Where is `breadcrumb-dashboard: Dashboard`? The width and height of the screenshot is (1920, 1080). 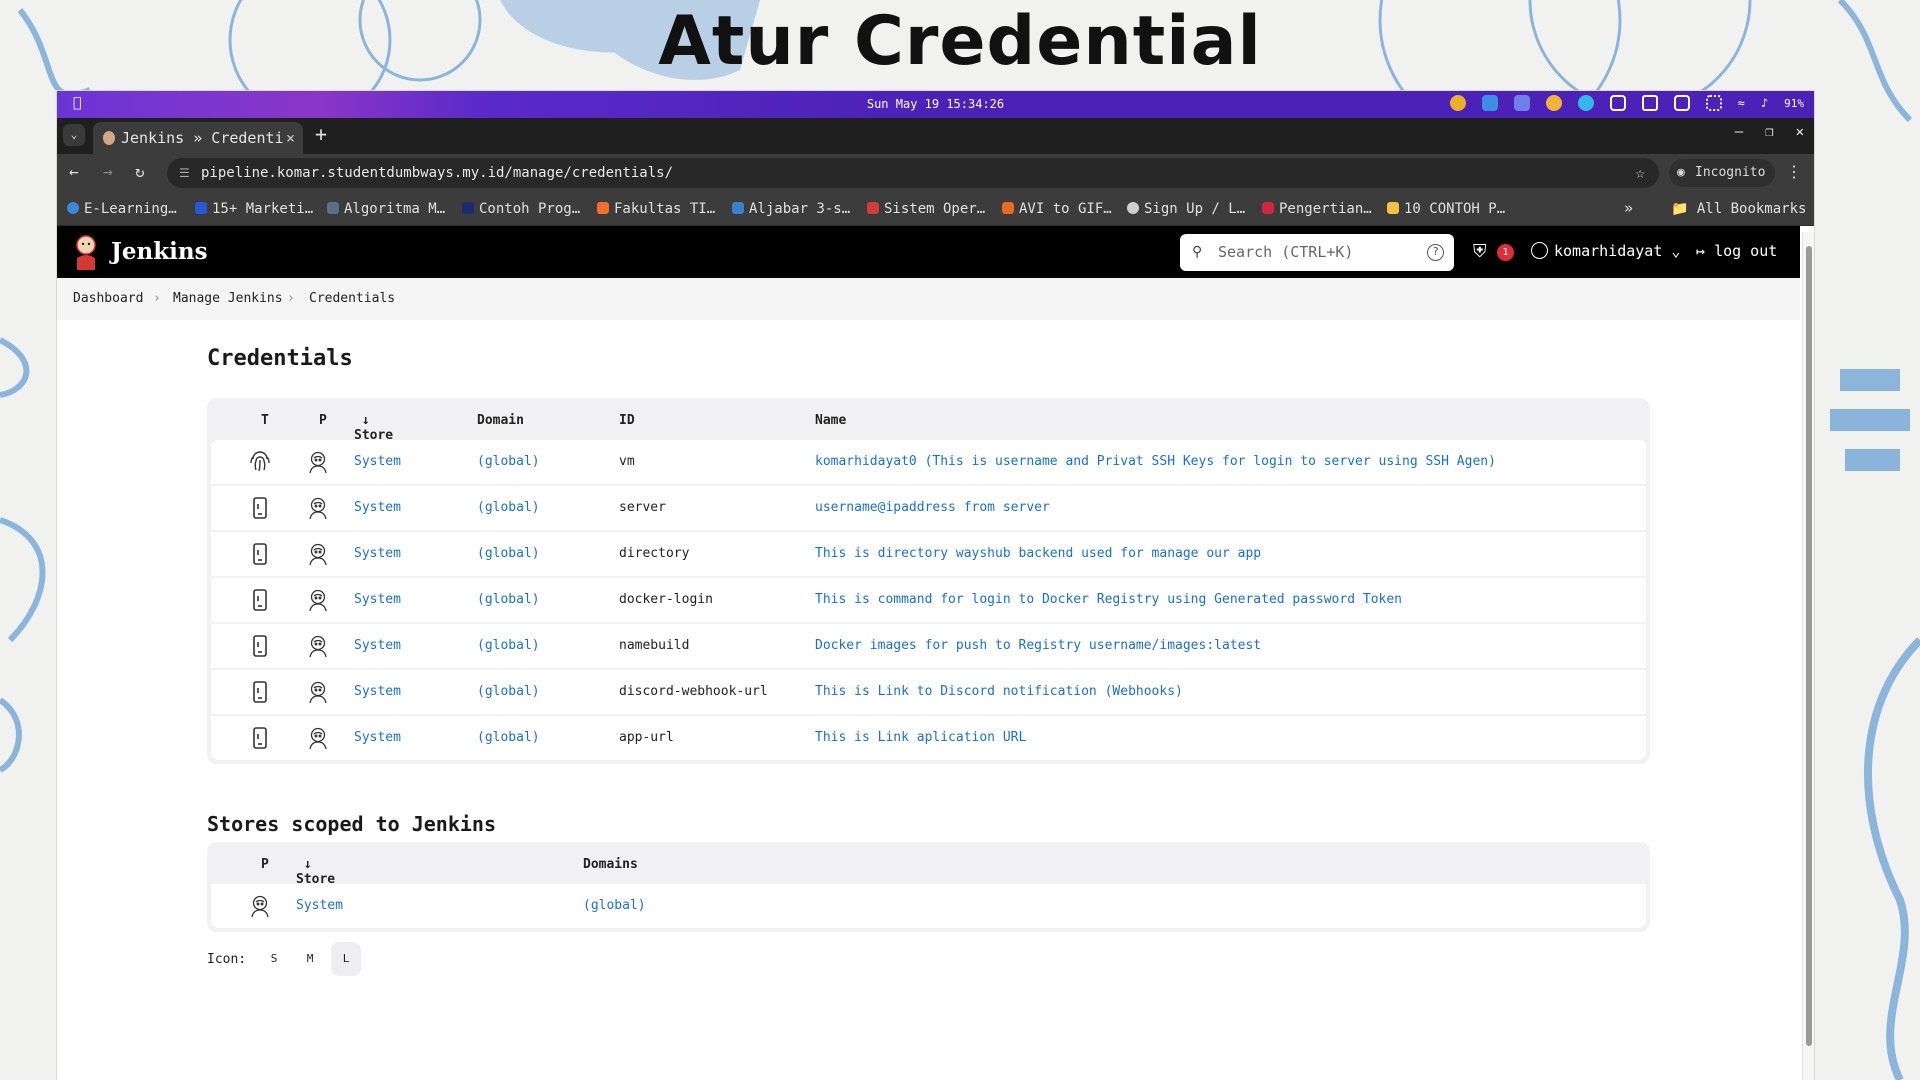 breadcrumb-dashboard: Dashboard is located at coordinates (108, 298).